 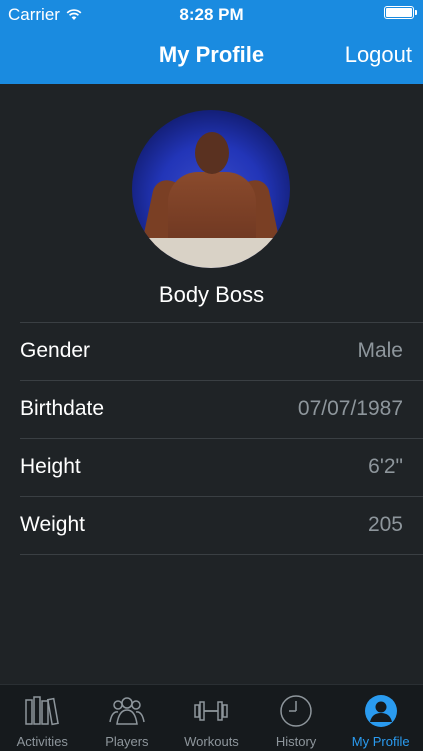 I want to click on field-label: Gender, so click(x=55, y=350).